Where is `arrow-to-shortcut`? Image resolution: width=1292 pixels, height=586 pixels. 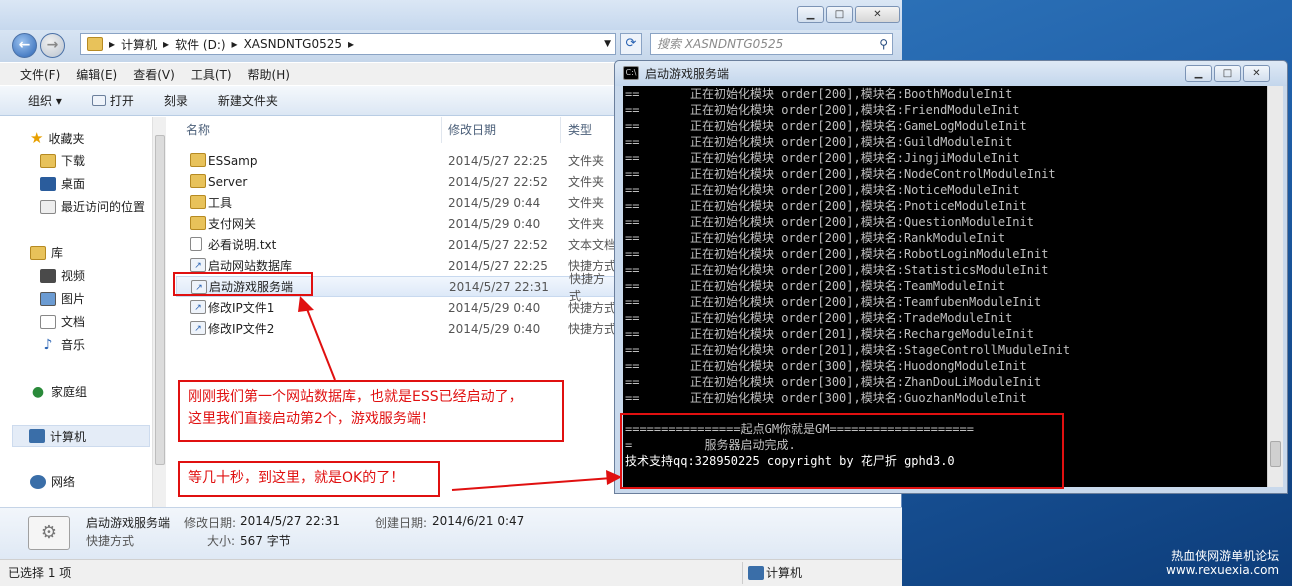
arrow-to-shortcut is located at coordinates (320, 342).